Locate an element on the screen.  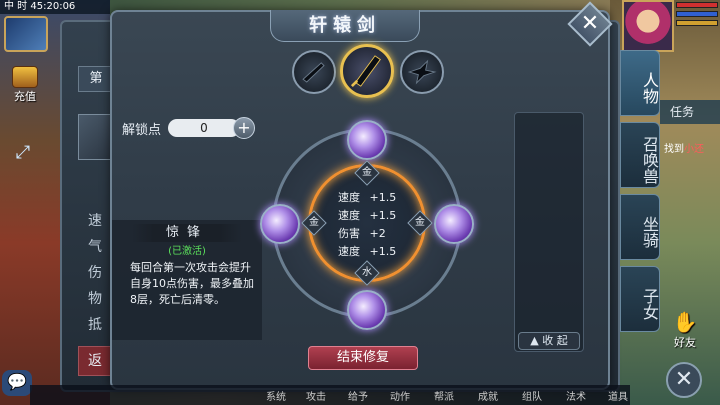
menu-item: 组队 is located at coordinates (532, 395).